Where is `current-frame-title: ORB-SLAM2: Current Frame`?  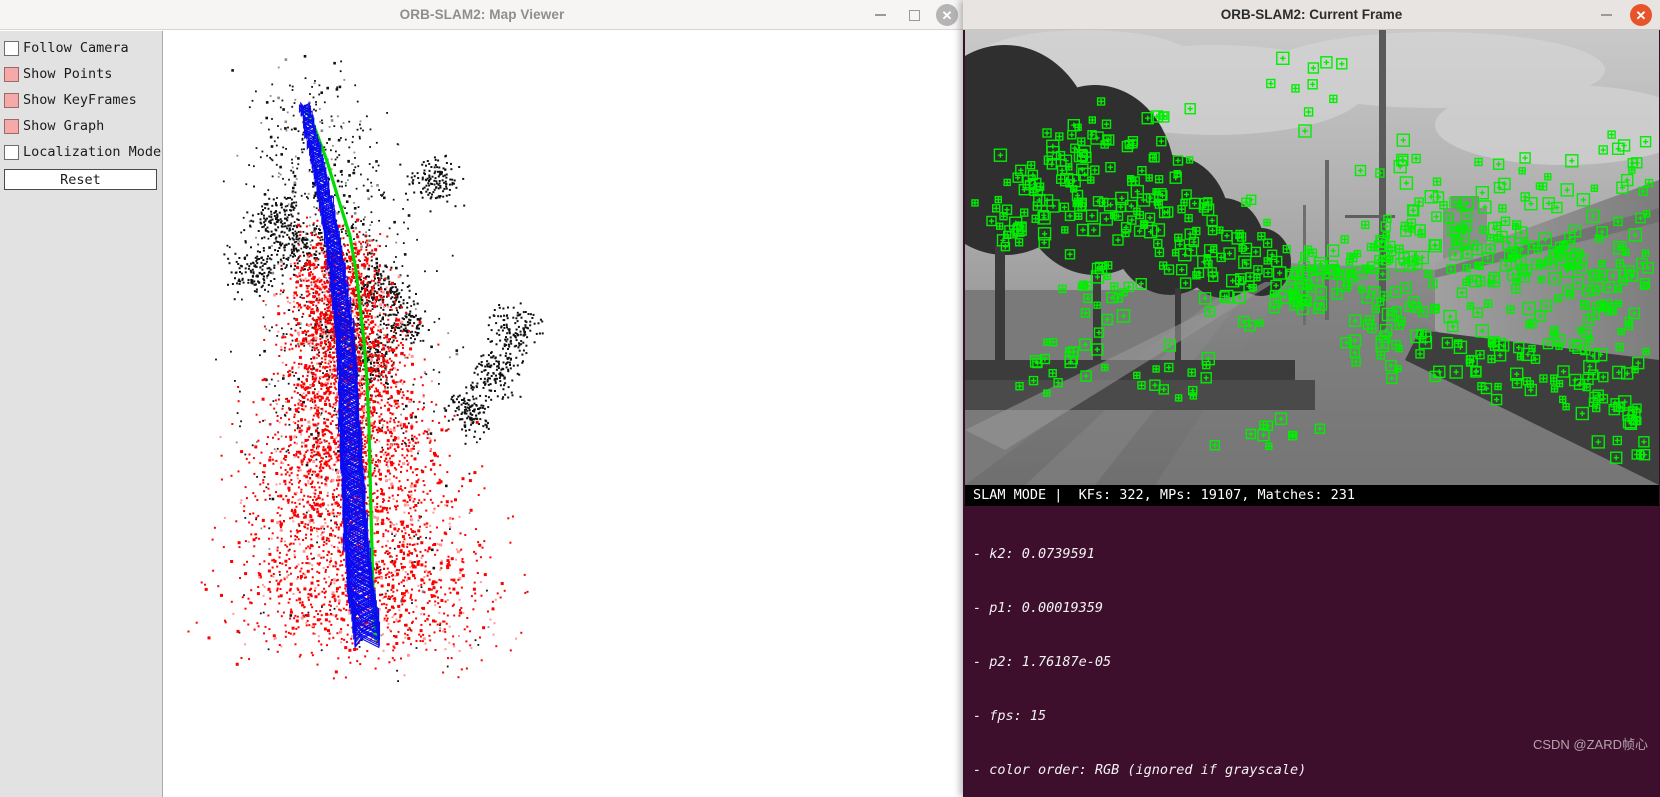 current-frame-title: ORB-SLAM2: Current Frame is located at coordinates (1311, 14).